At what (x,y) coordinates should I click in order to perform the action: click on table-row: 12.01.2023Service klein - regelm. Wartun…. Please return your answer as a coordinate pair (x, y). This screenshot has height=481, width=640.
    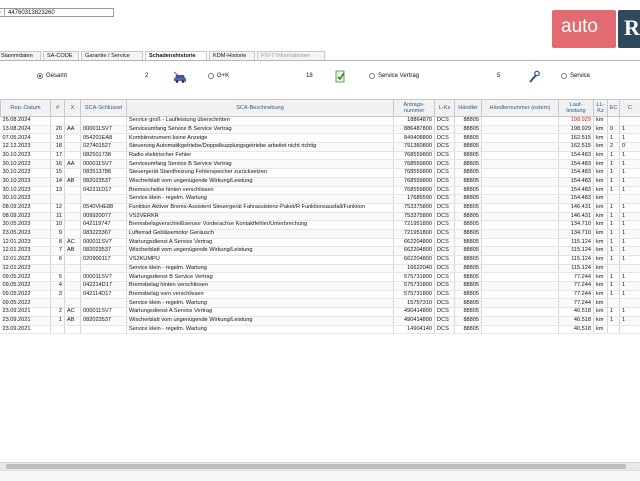
    Looking at the image, I should click on (320, 268).